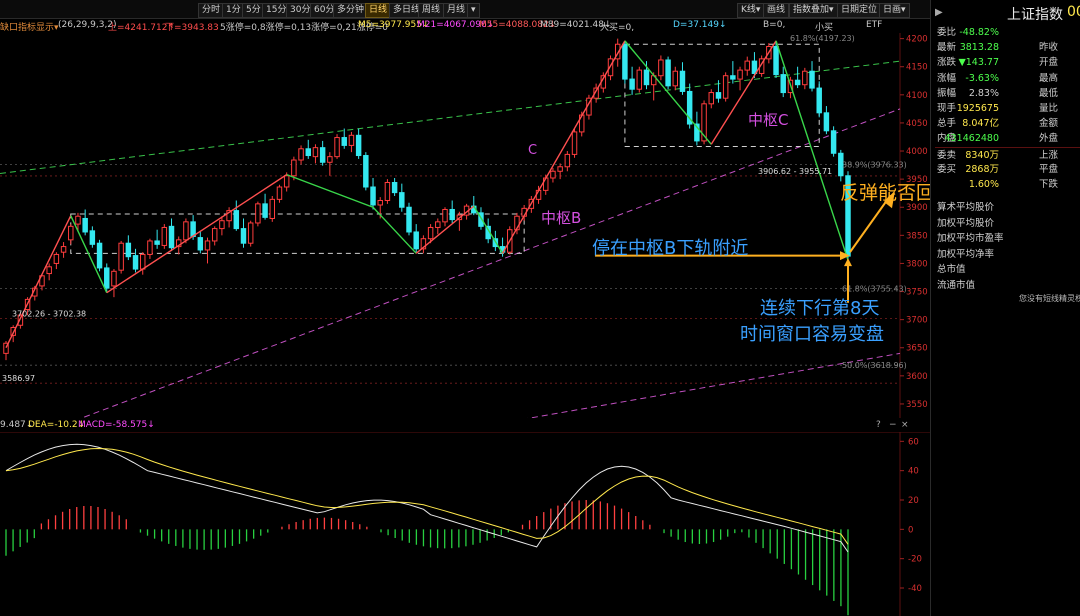 The height and width of the screenshot is (616, 1080). Describe the element at coordinates (947, 93) in the screenshot. I see `quote-label: 振幅` at that location.